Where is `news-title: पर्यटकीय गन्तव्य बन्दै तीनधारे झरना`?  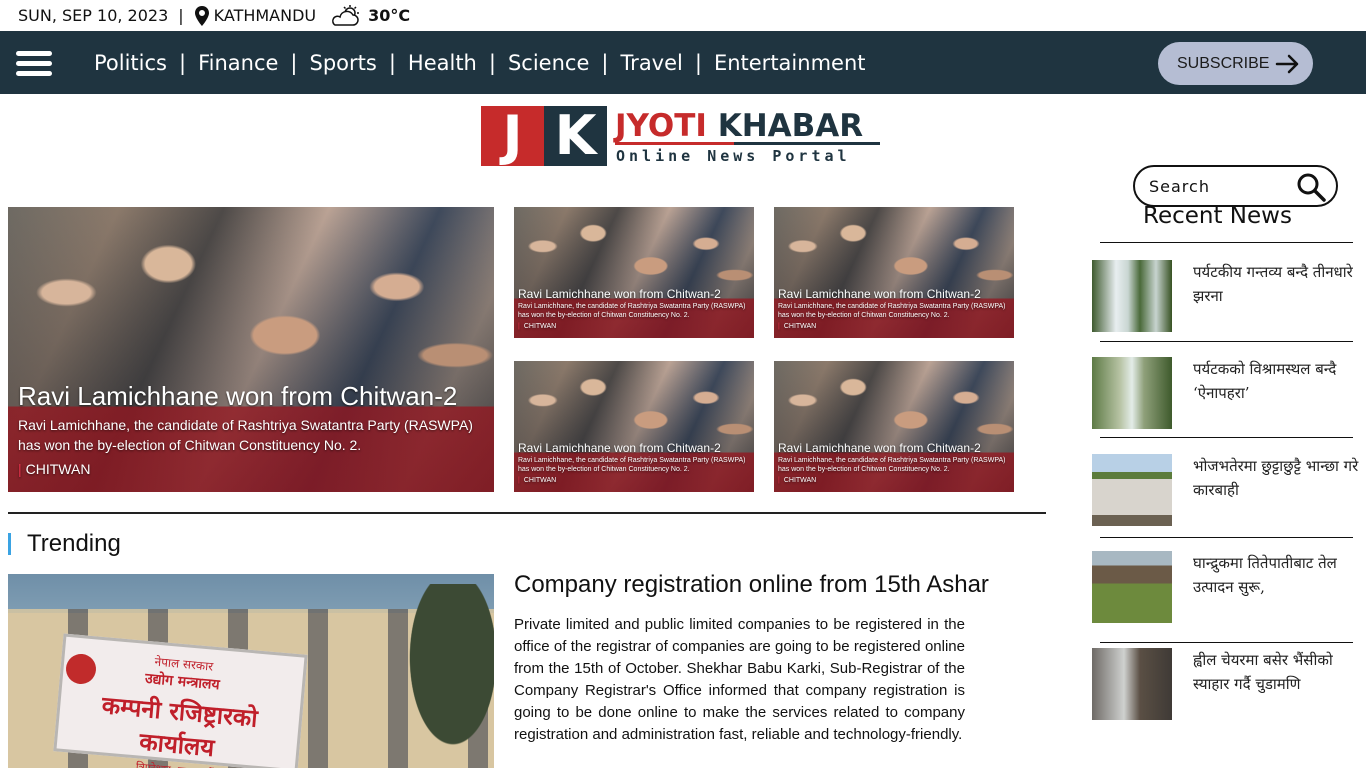 news-title: पर्यटकीय गन्तव्य बन्दै तीनधारे झरना is located at coordinates (1277, 284).